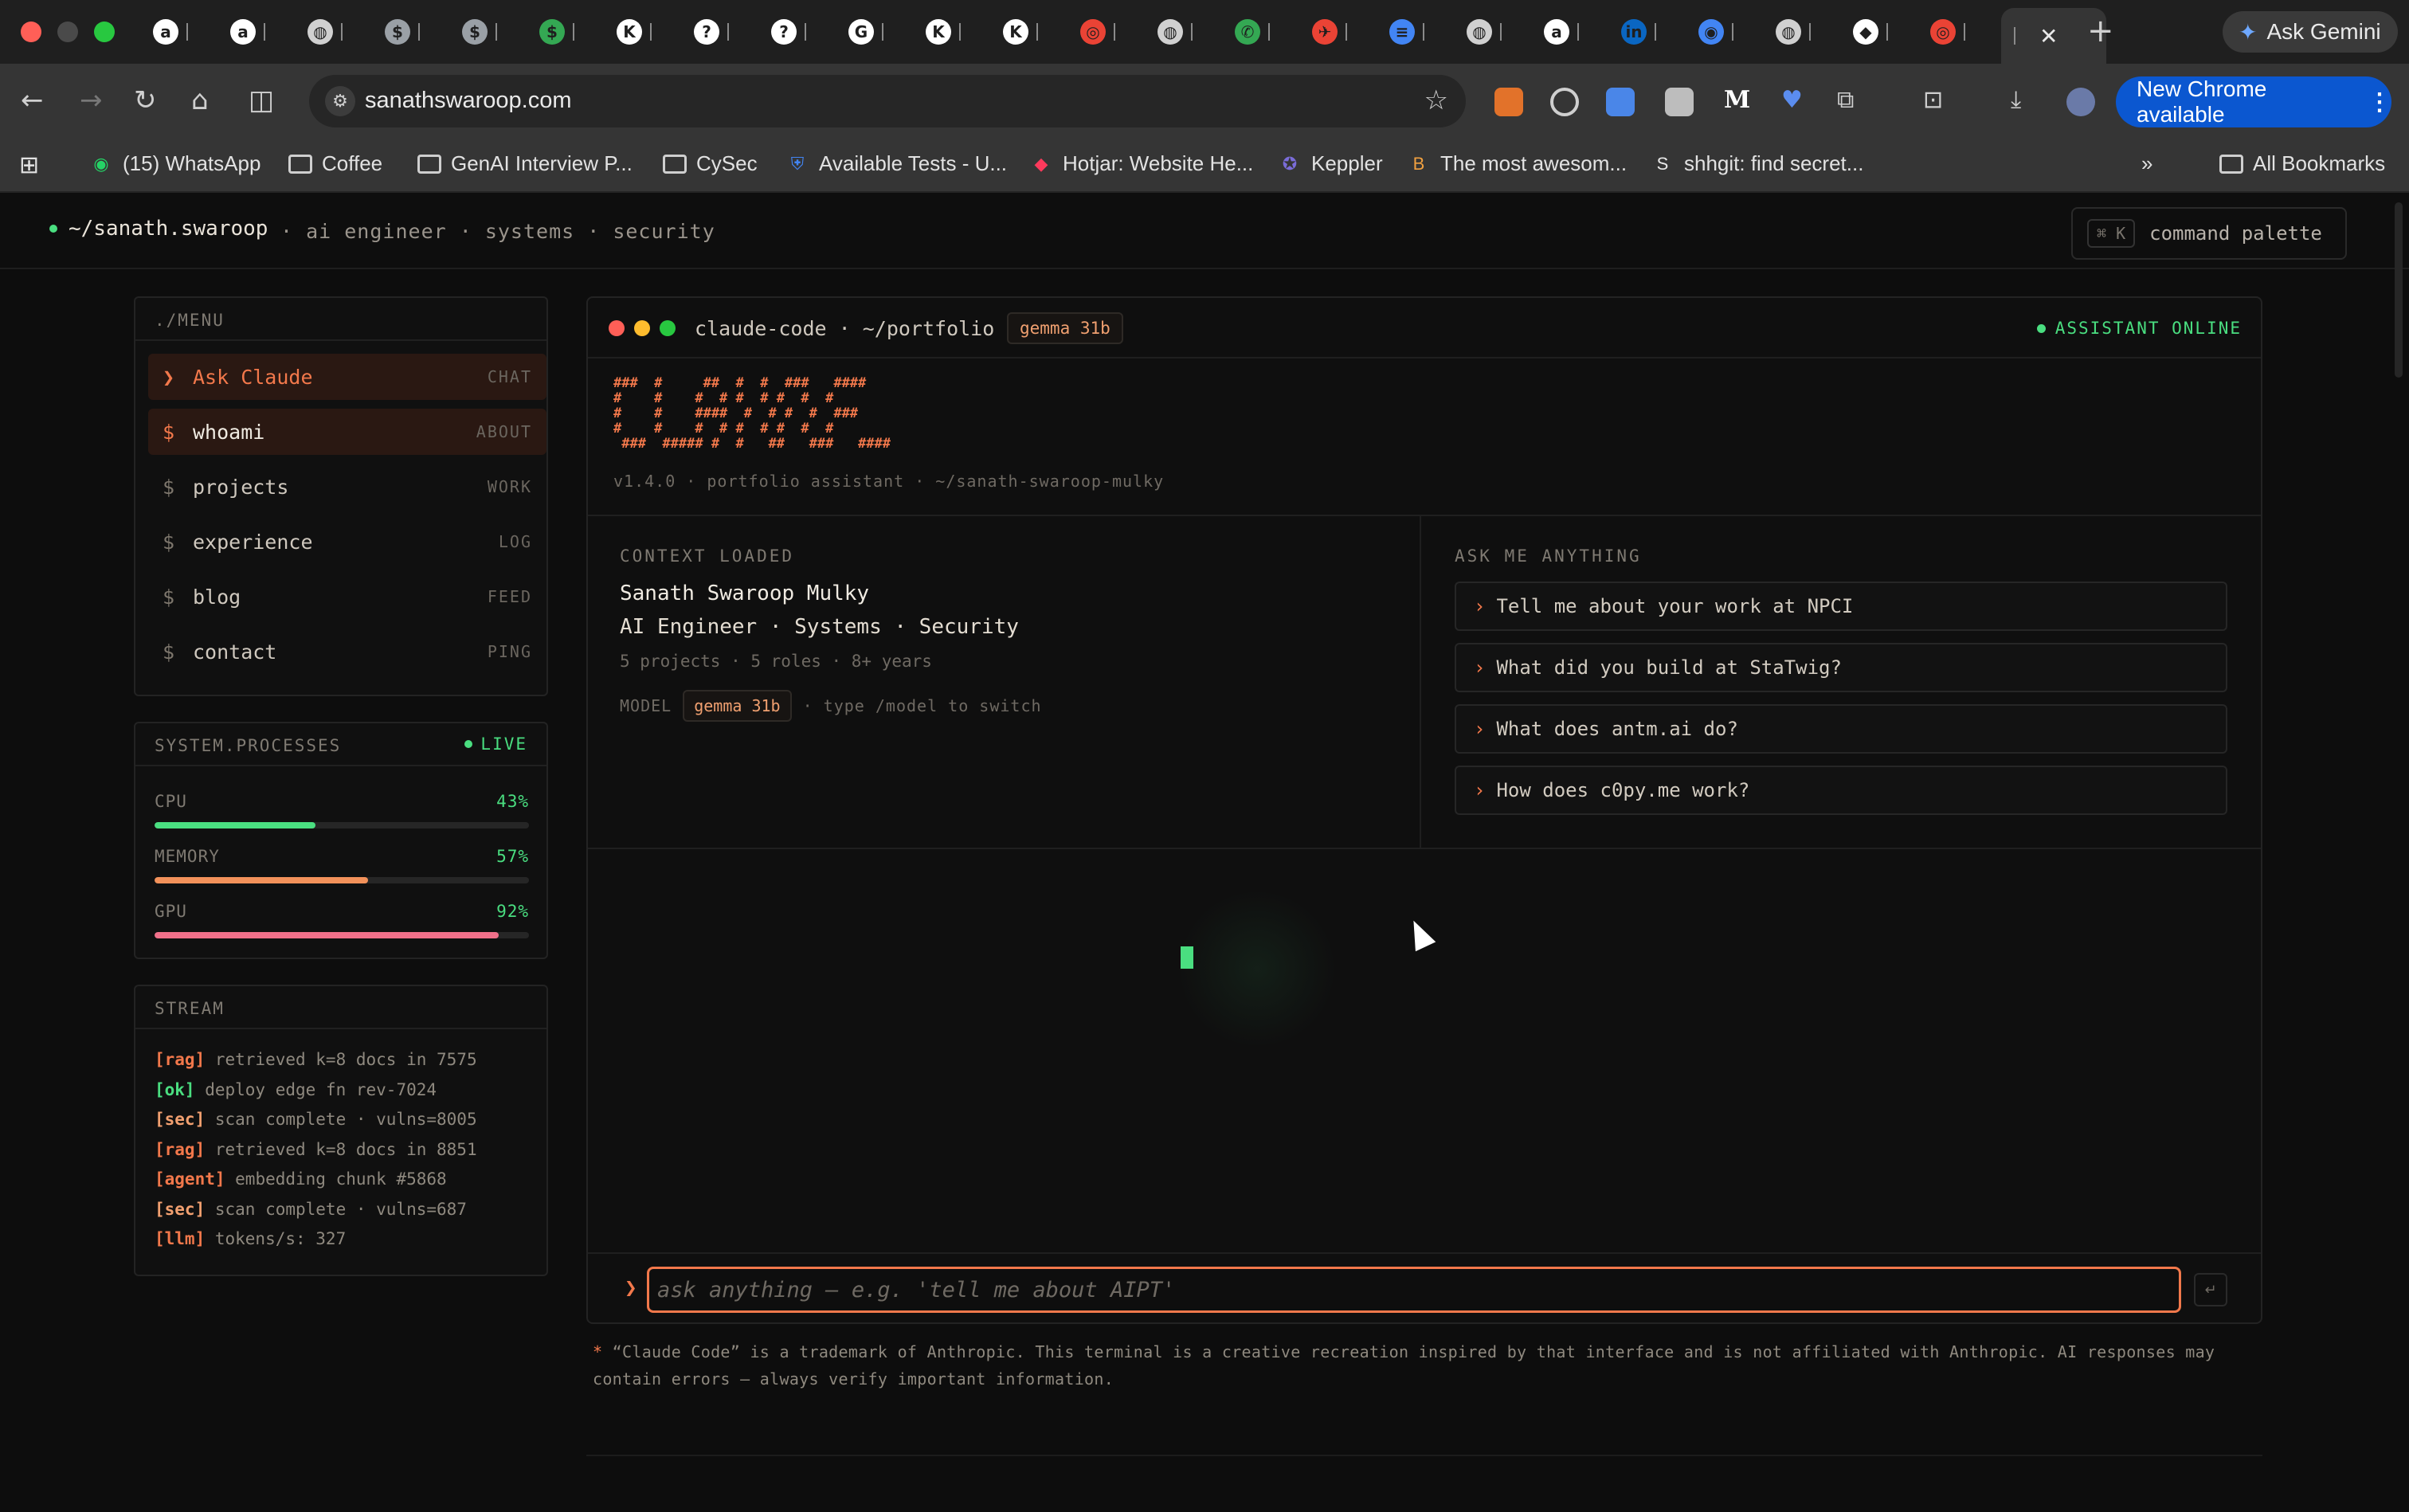  Describe the element at coordinates (335, 163) in the screenshot. I see `bookmark-item: Coffee` at that location.